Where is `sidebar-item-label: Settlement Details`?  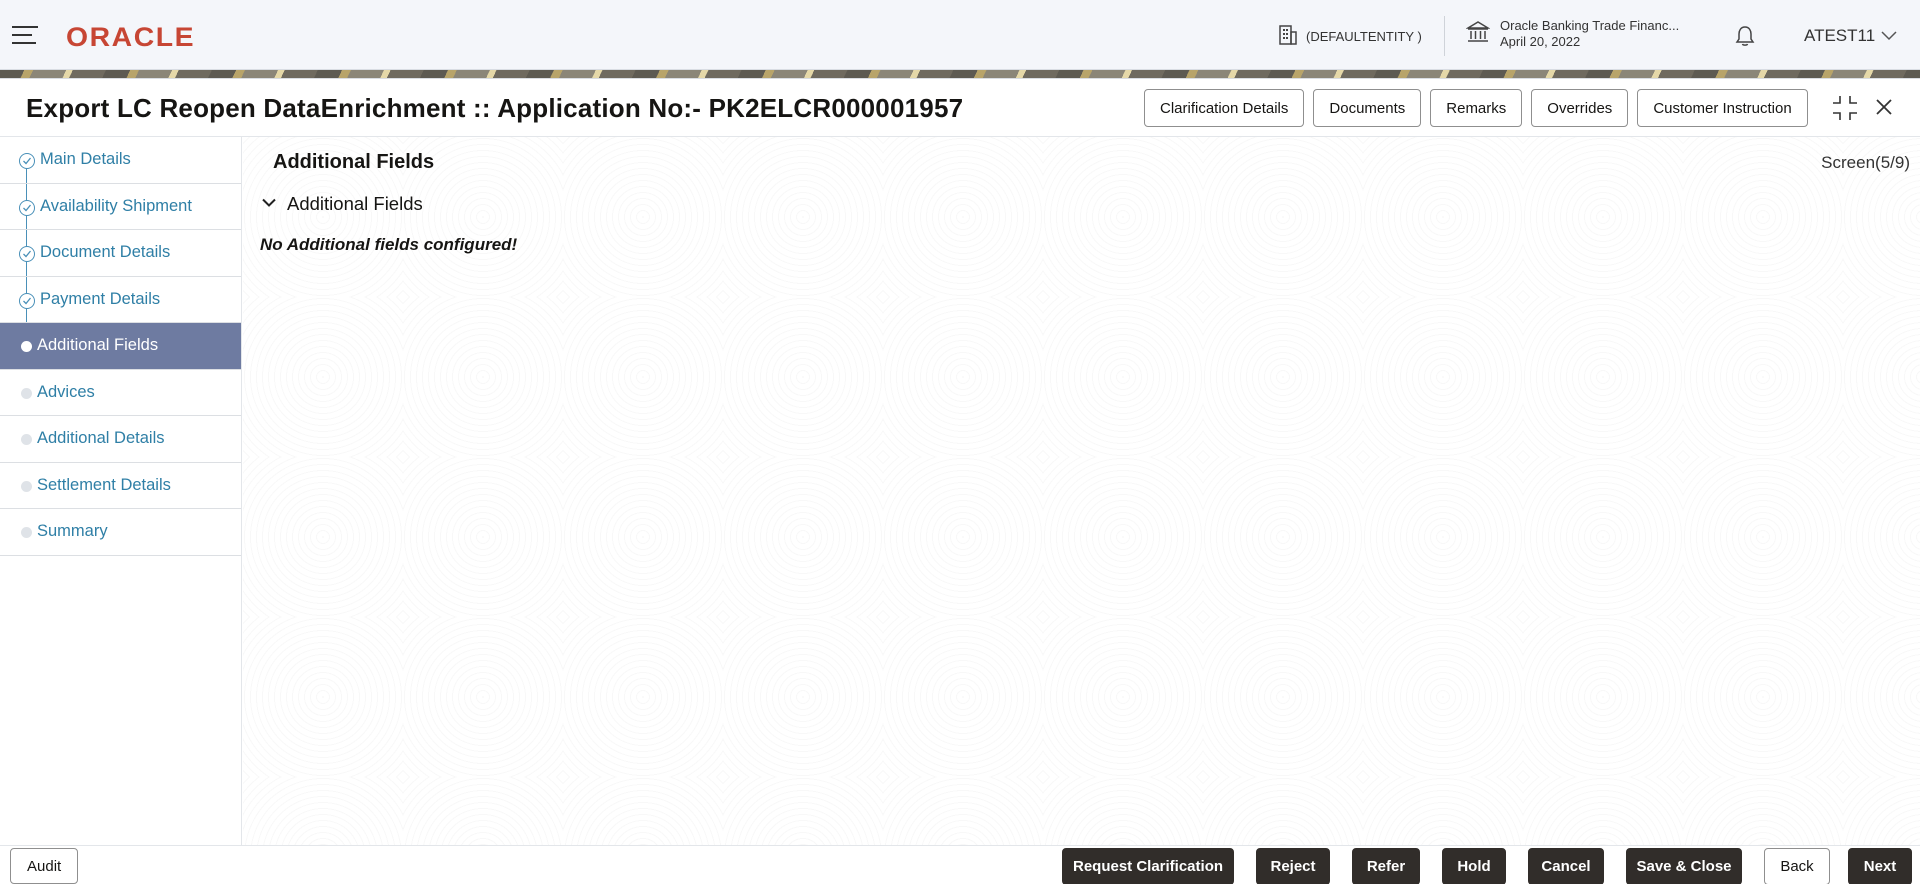
sidebar-item-label: Settlement Details is located at coordinates (104, 484).